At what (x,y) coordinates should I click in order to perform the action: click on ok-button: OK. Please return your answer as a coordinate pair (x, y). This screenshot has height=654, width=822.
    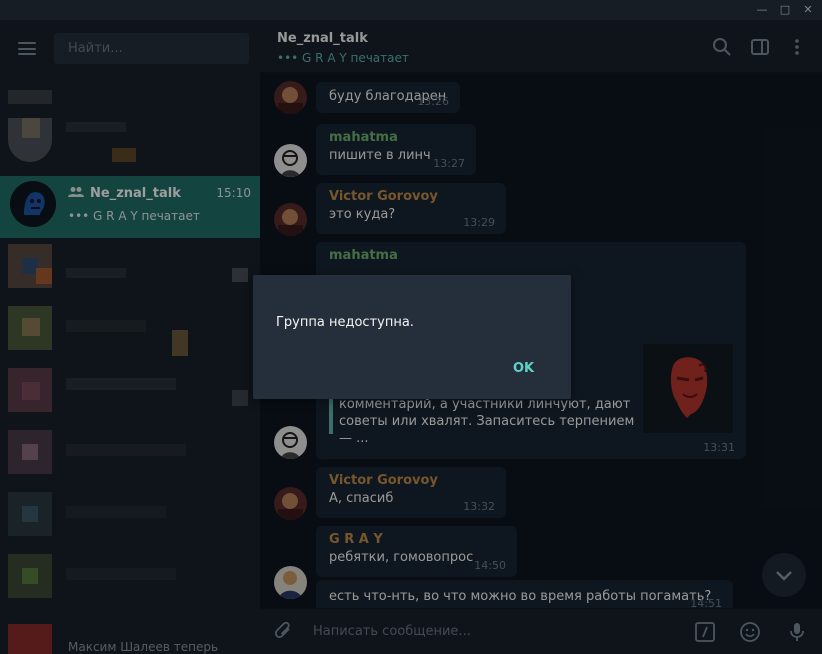
    Looking at the image, I should click on (523, 368).